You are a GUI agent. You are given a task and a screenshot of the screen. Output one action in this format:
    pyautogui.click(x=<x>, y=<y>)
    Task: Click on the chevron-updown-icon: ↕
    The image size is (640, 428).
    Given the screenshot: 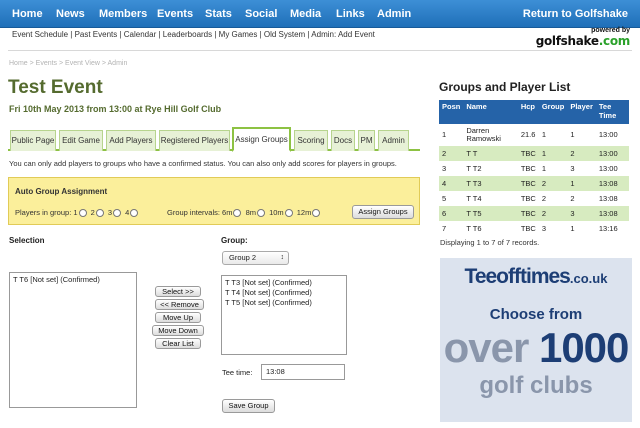 What is the action you would take?
    pyautogui.click(x=282, y=257)
    